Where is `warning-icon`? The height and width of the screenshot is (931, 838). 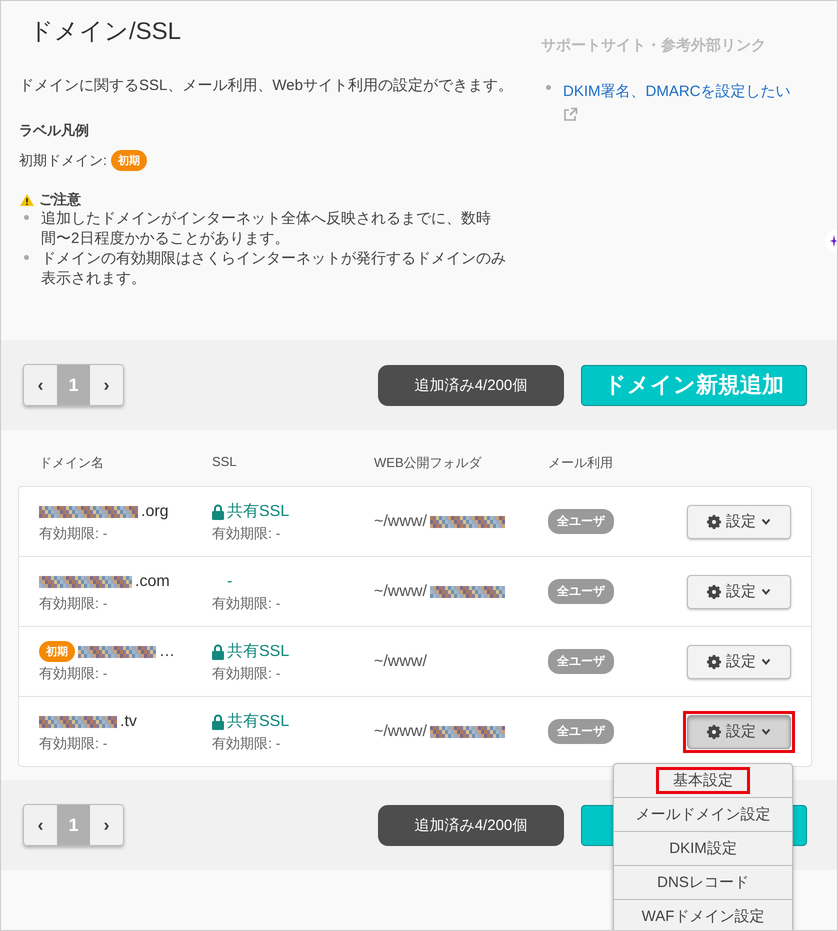 warning-icon is located at coordinates (27, 200).